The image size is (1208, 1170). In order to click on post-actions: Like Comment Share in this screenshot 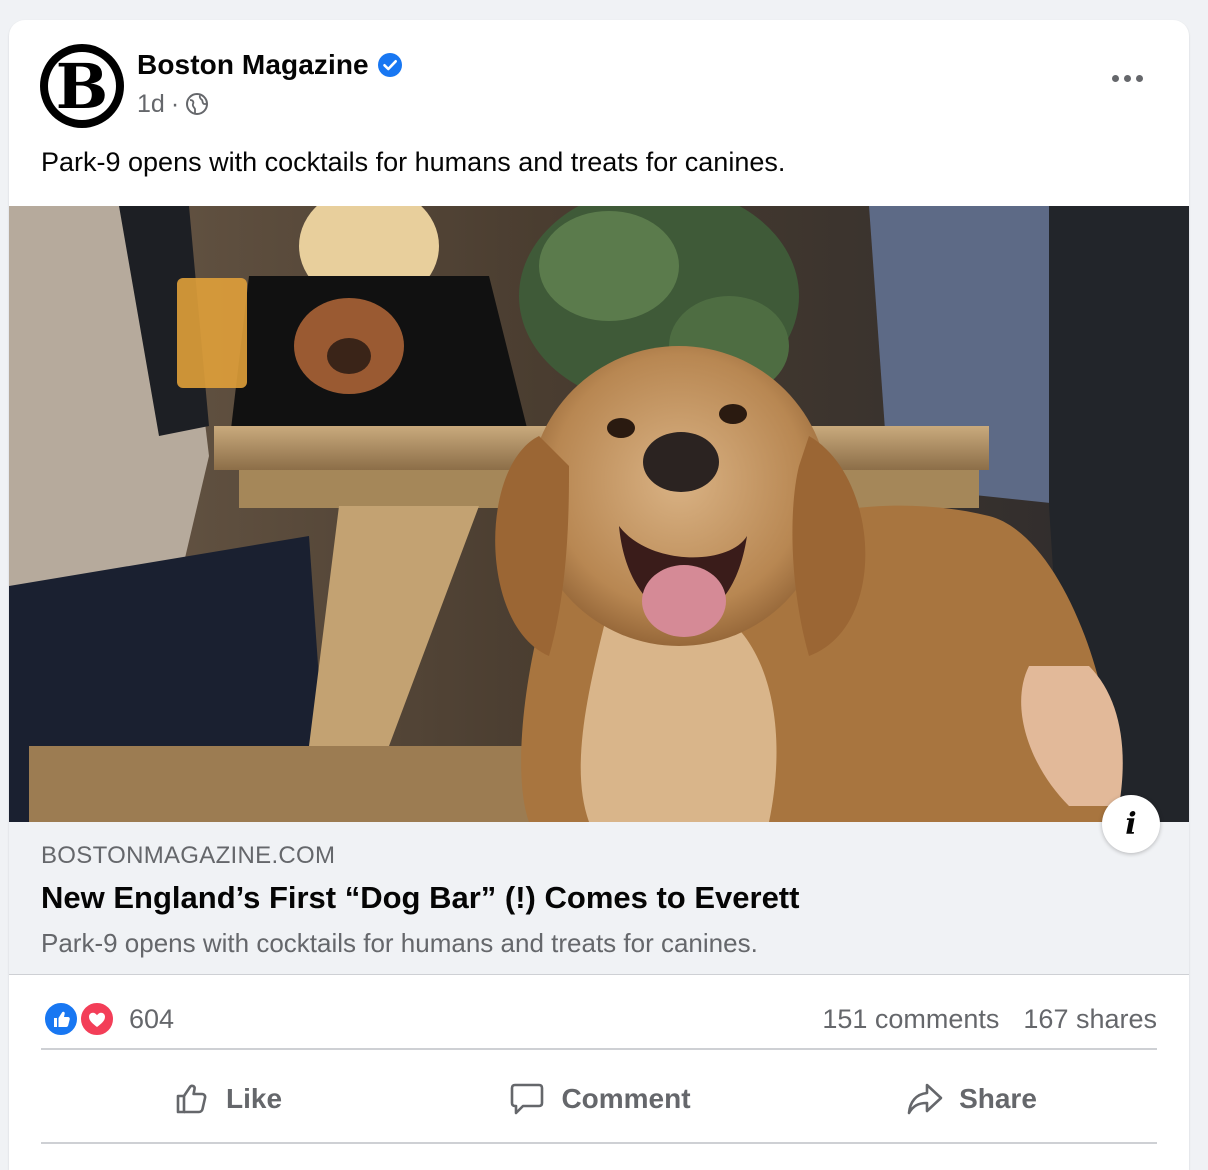, I will do `click(599, 1100)`.